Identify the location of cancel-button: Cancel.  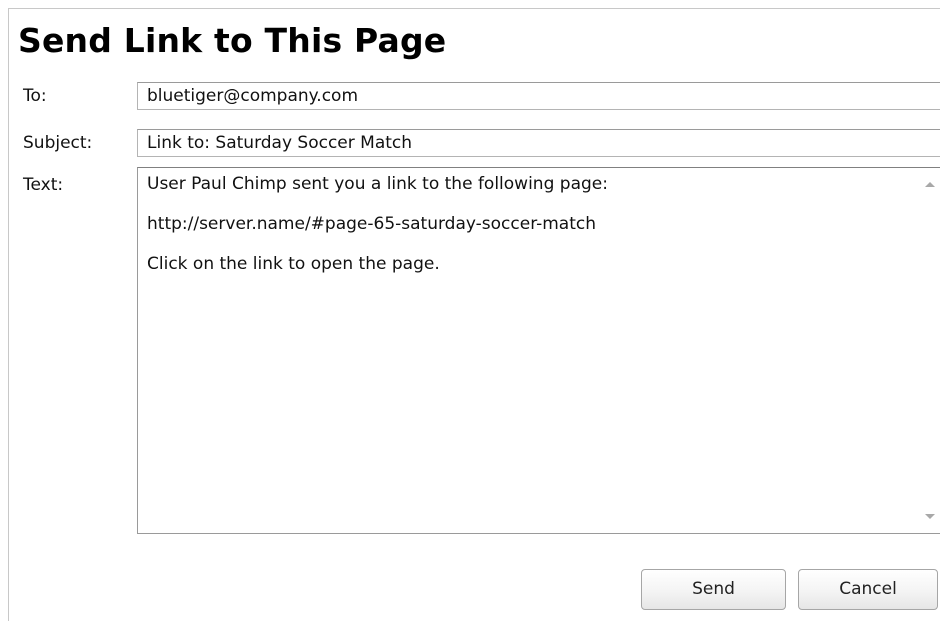
(868, 589).